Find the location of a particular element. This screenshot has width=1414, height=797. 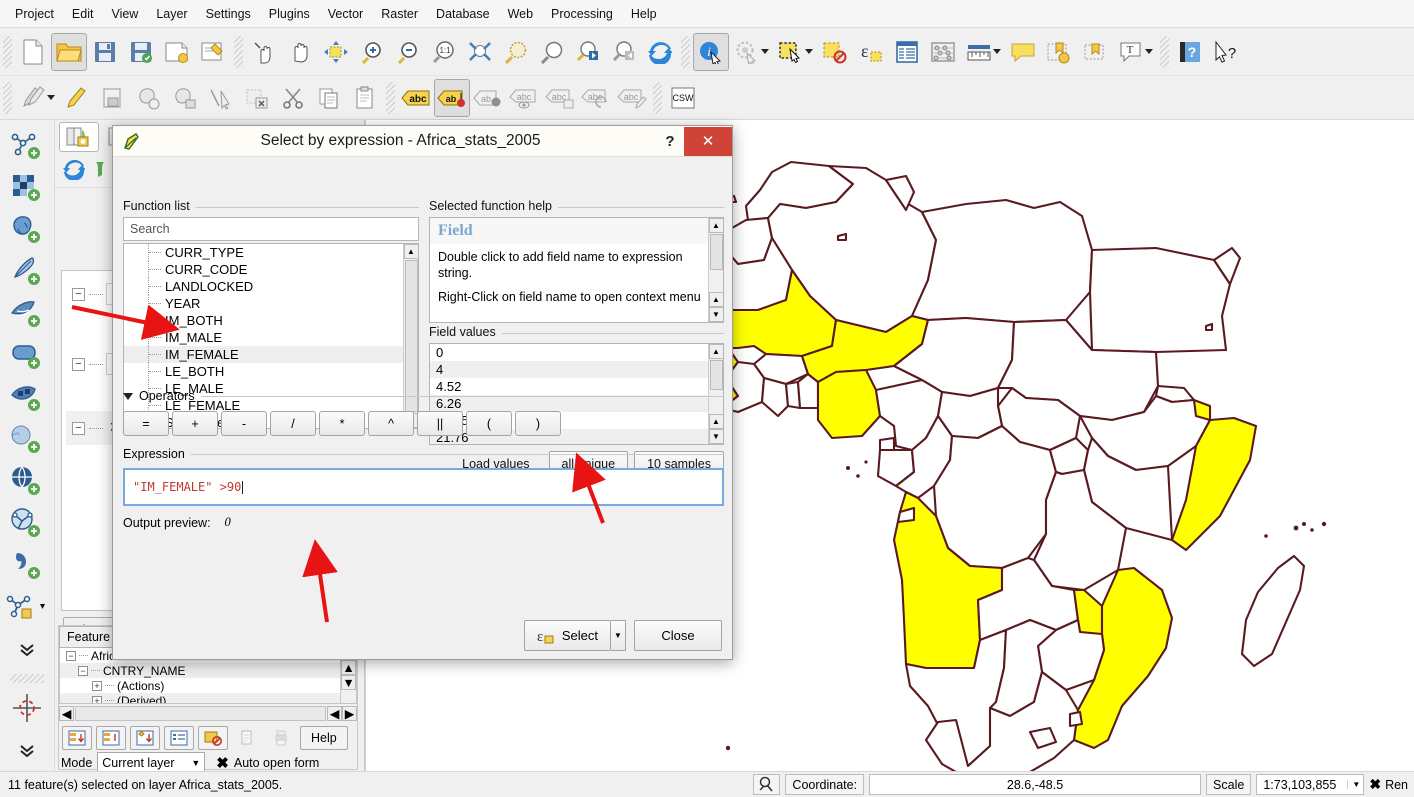

operators-header: Operators is located at coordinates (423, 396).